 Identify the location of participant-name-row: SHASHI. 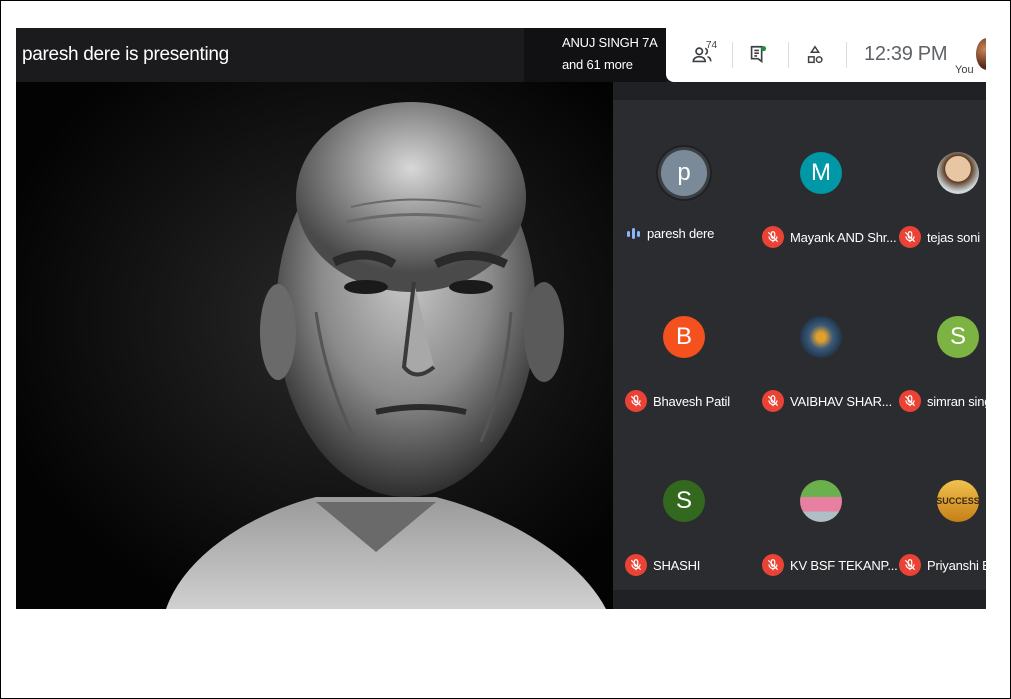
(662, 565).